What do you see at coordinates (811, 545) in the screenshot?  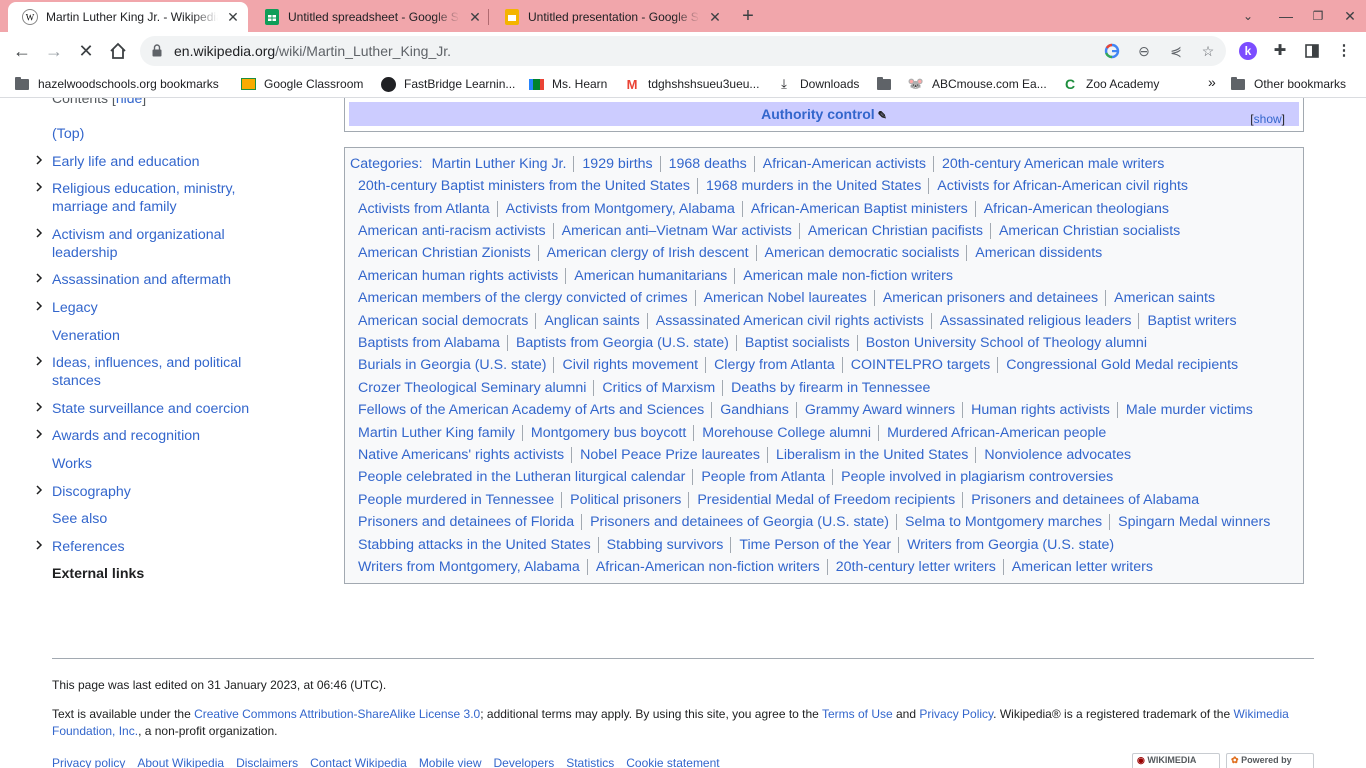 I see `category-link: Time Person of the Year` at bounding box center [811, 545].